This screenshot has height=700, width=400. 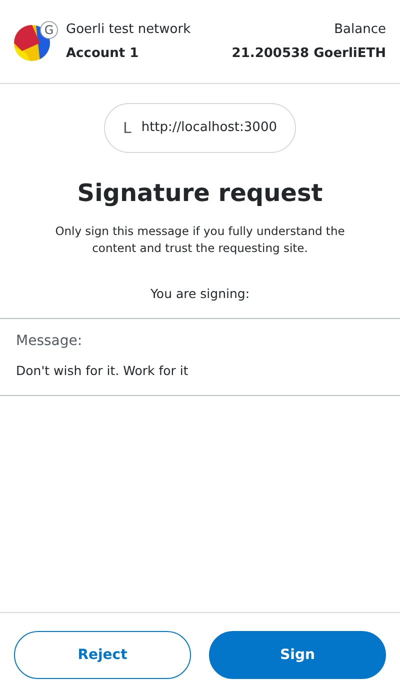 What do you see at coordinates (200, 294) in the screenshot?
I see `signing-label: You are signing:` at bounding box center [200, 294].